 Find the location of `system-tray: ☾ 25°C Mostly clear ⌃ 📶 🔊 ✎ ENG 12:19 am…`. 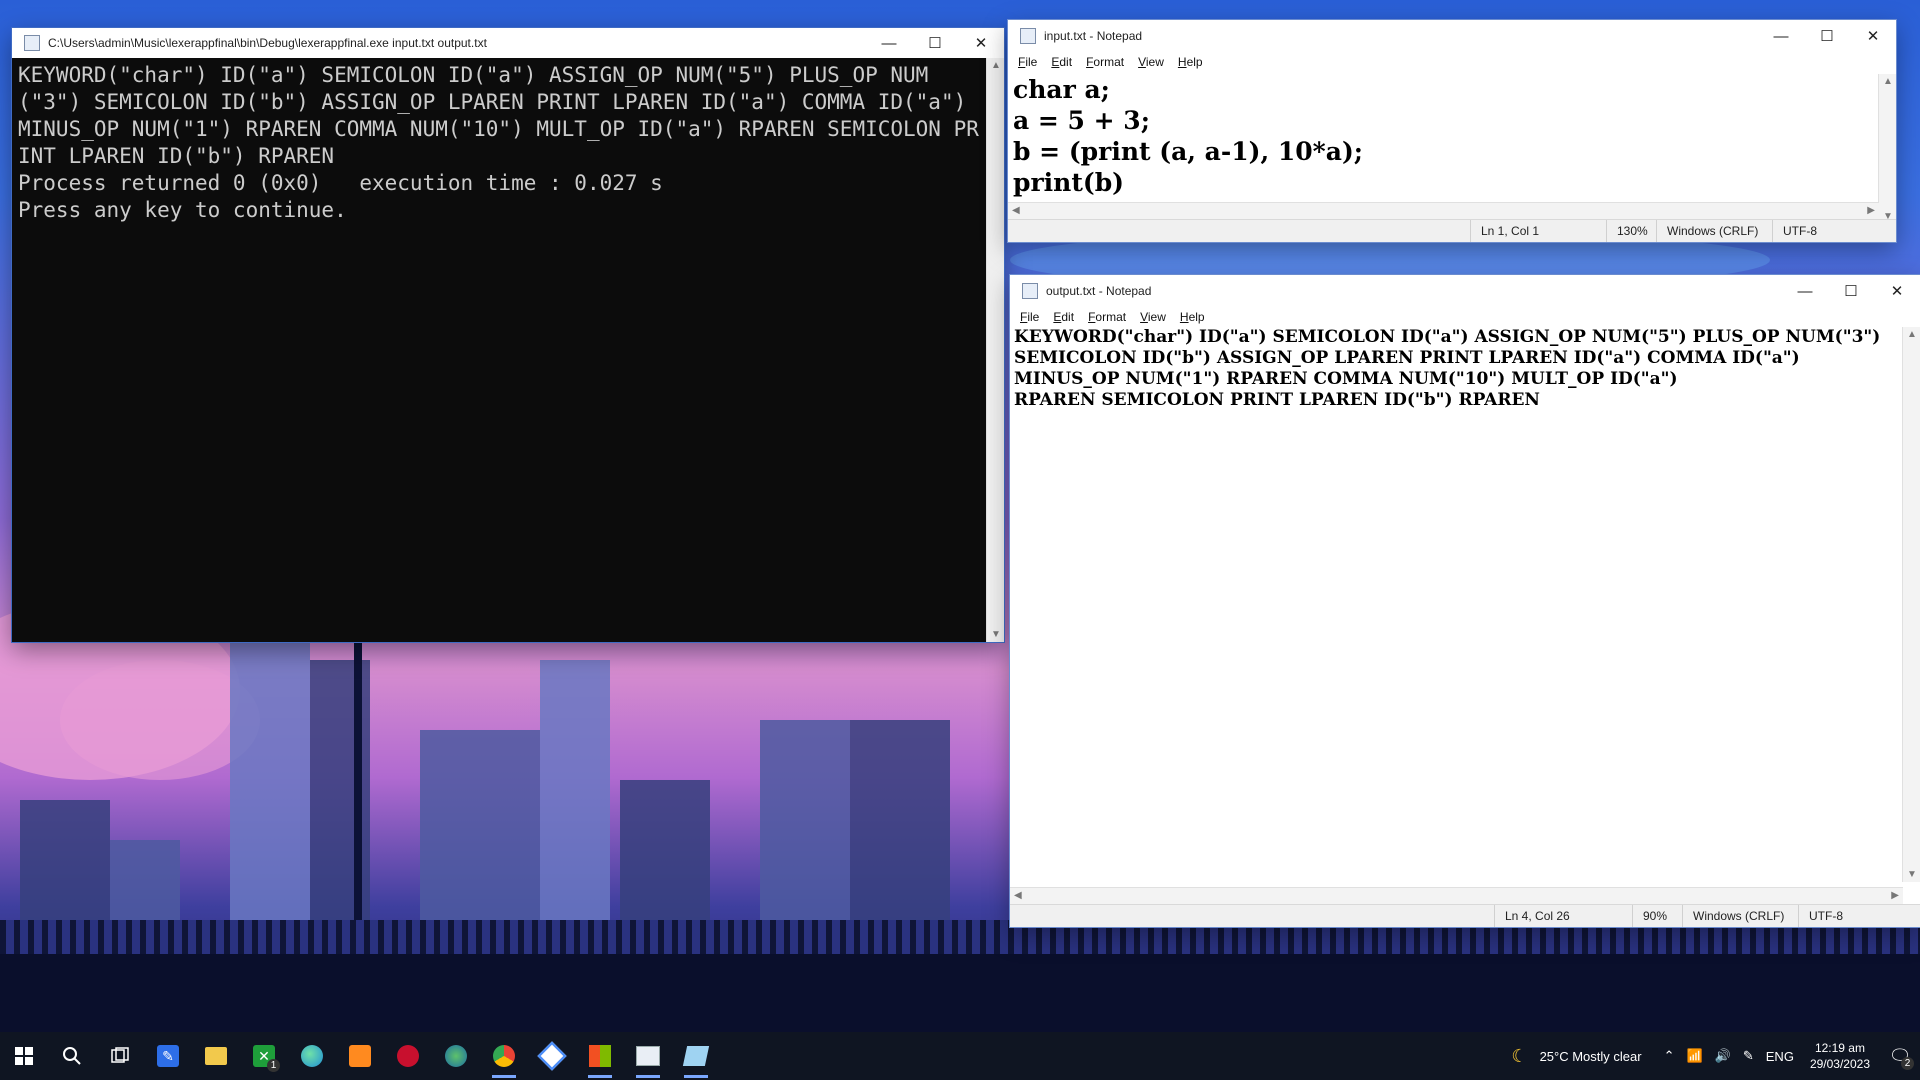

system-tray: ☾ 25°C Mostly clear ⌃ 📶 🔊 ✎ ENG 12:19 am… is located at coordinates (1712, 1056).